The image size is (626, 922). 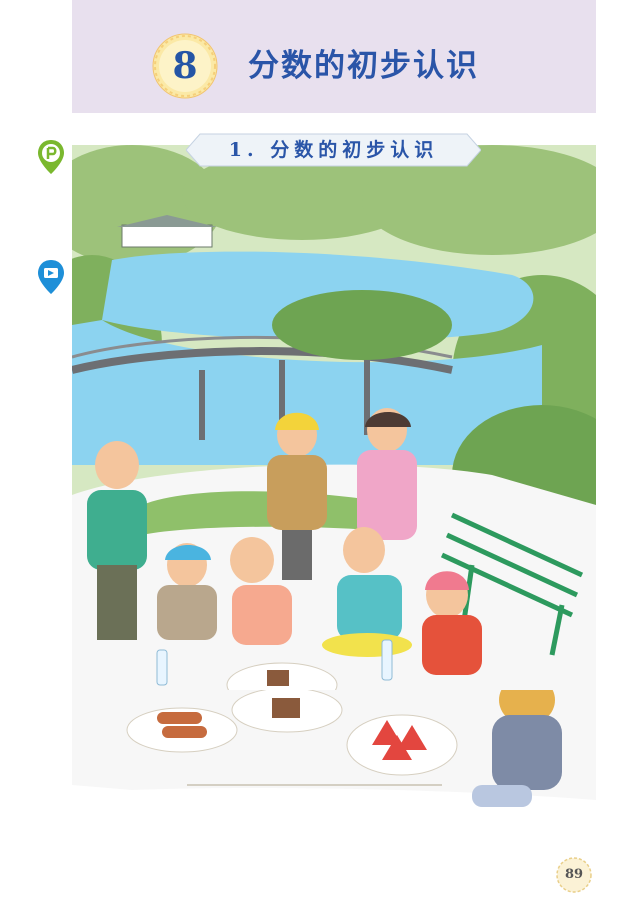 I want to click on chapter-number: 8, so click(x=185, y=66).